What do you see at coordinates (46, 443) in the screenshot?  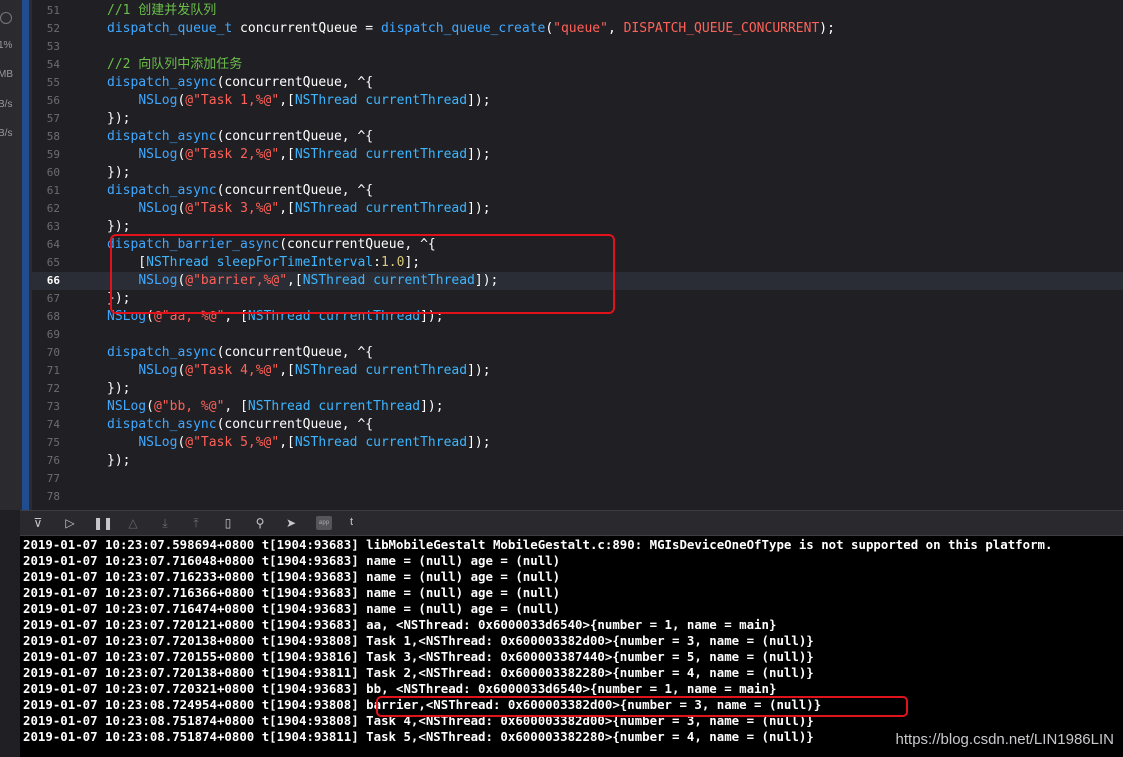 I see `line-number: 75` at bounding box center [46, 443].